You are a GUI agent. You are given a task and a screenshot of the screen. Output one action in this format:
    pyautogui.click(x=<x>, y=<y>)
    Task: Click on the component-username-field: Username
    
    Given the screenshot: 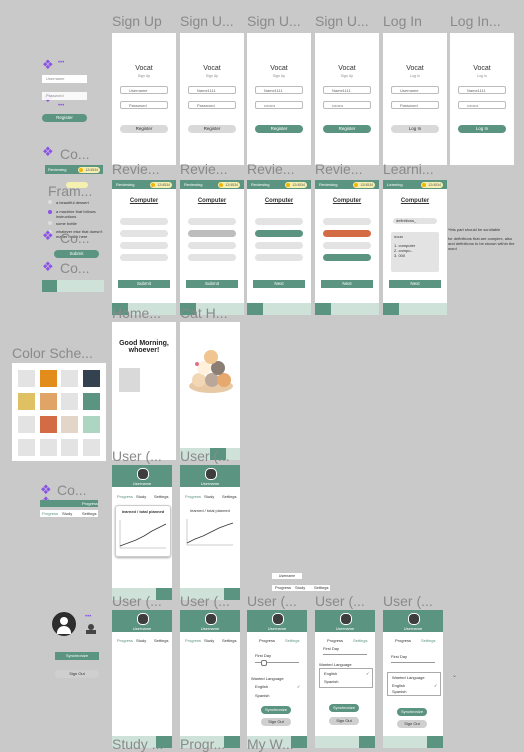 What is the action you would take?
    pyautogui.click(x=64, y=79)
    